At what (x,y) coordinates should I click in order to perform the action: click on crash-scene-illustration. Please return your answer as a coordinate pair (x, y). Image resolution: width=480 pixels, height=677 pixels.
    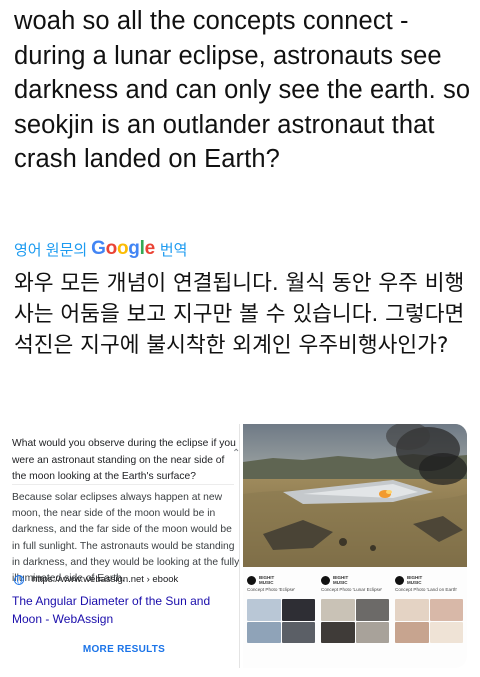
    Looking at the image, I should click on (355, 495).